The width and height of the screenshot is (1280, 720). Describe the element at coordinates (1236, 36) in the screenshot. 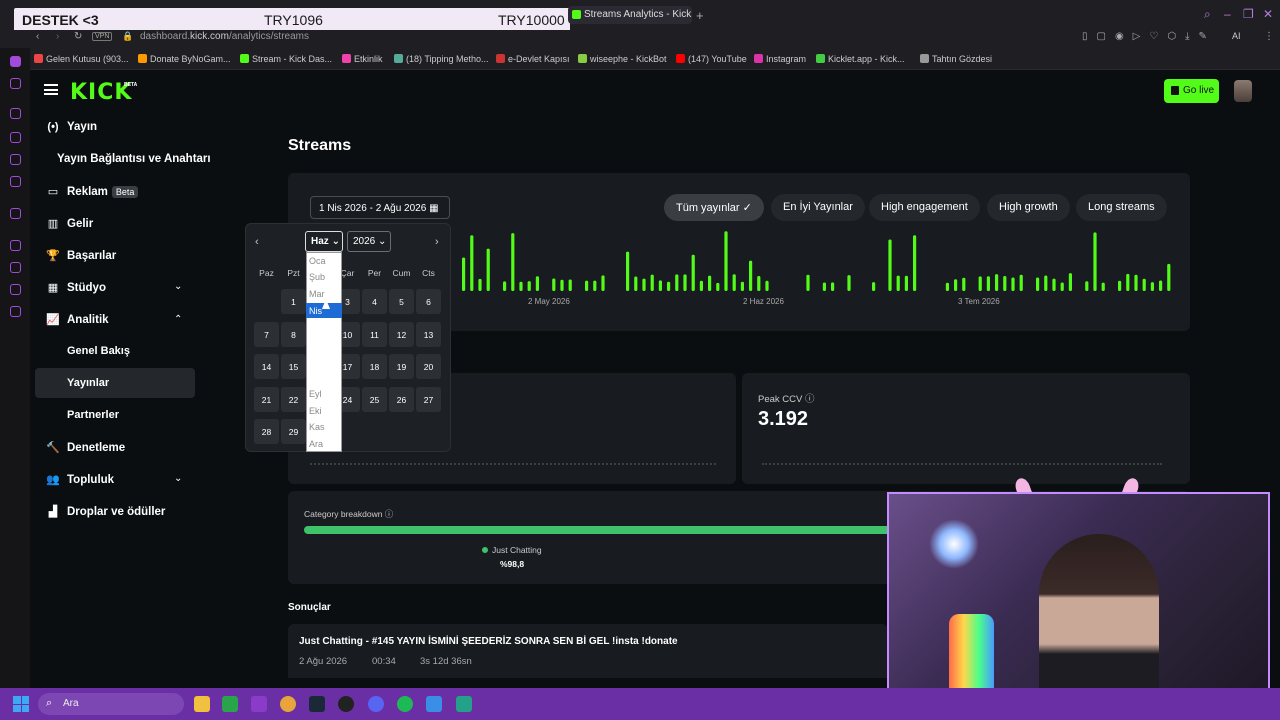

I see `aria-ai-button: AI` at that location.